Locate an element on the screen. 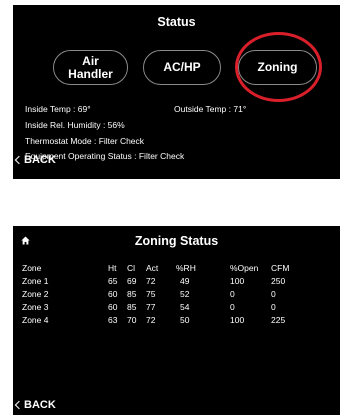  zone-cl: 70 is located at coordinates (132, 319).